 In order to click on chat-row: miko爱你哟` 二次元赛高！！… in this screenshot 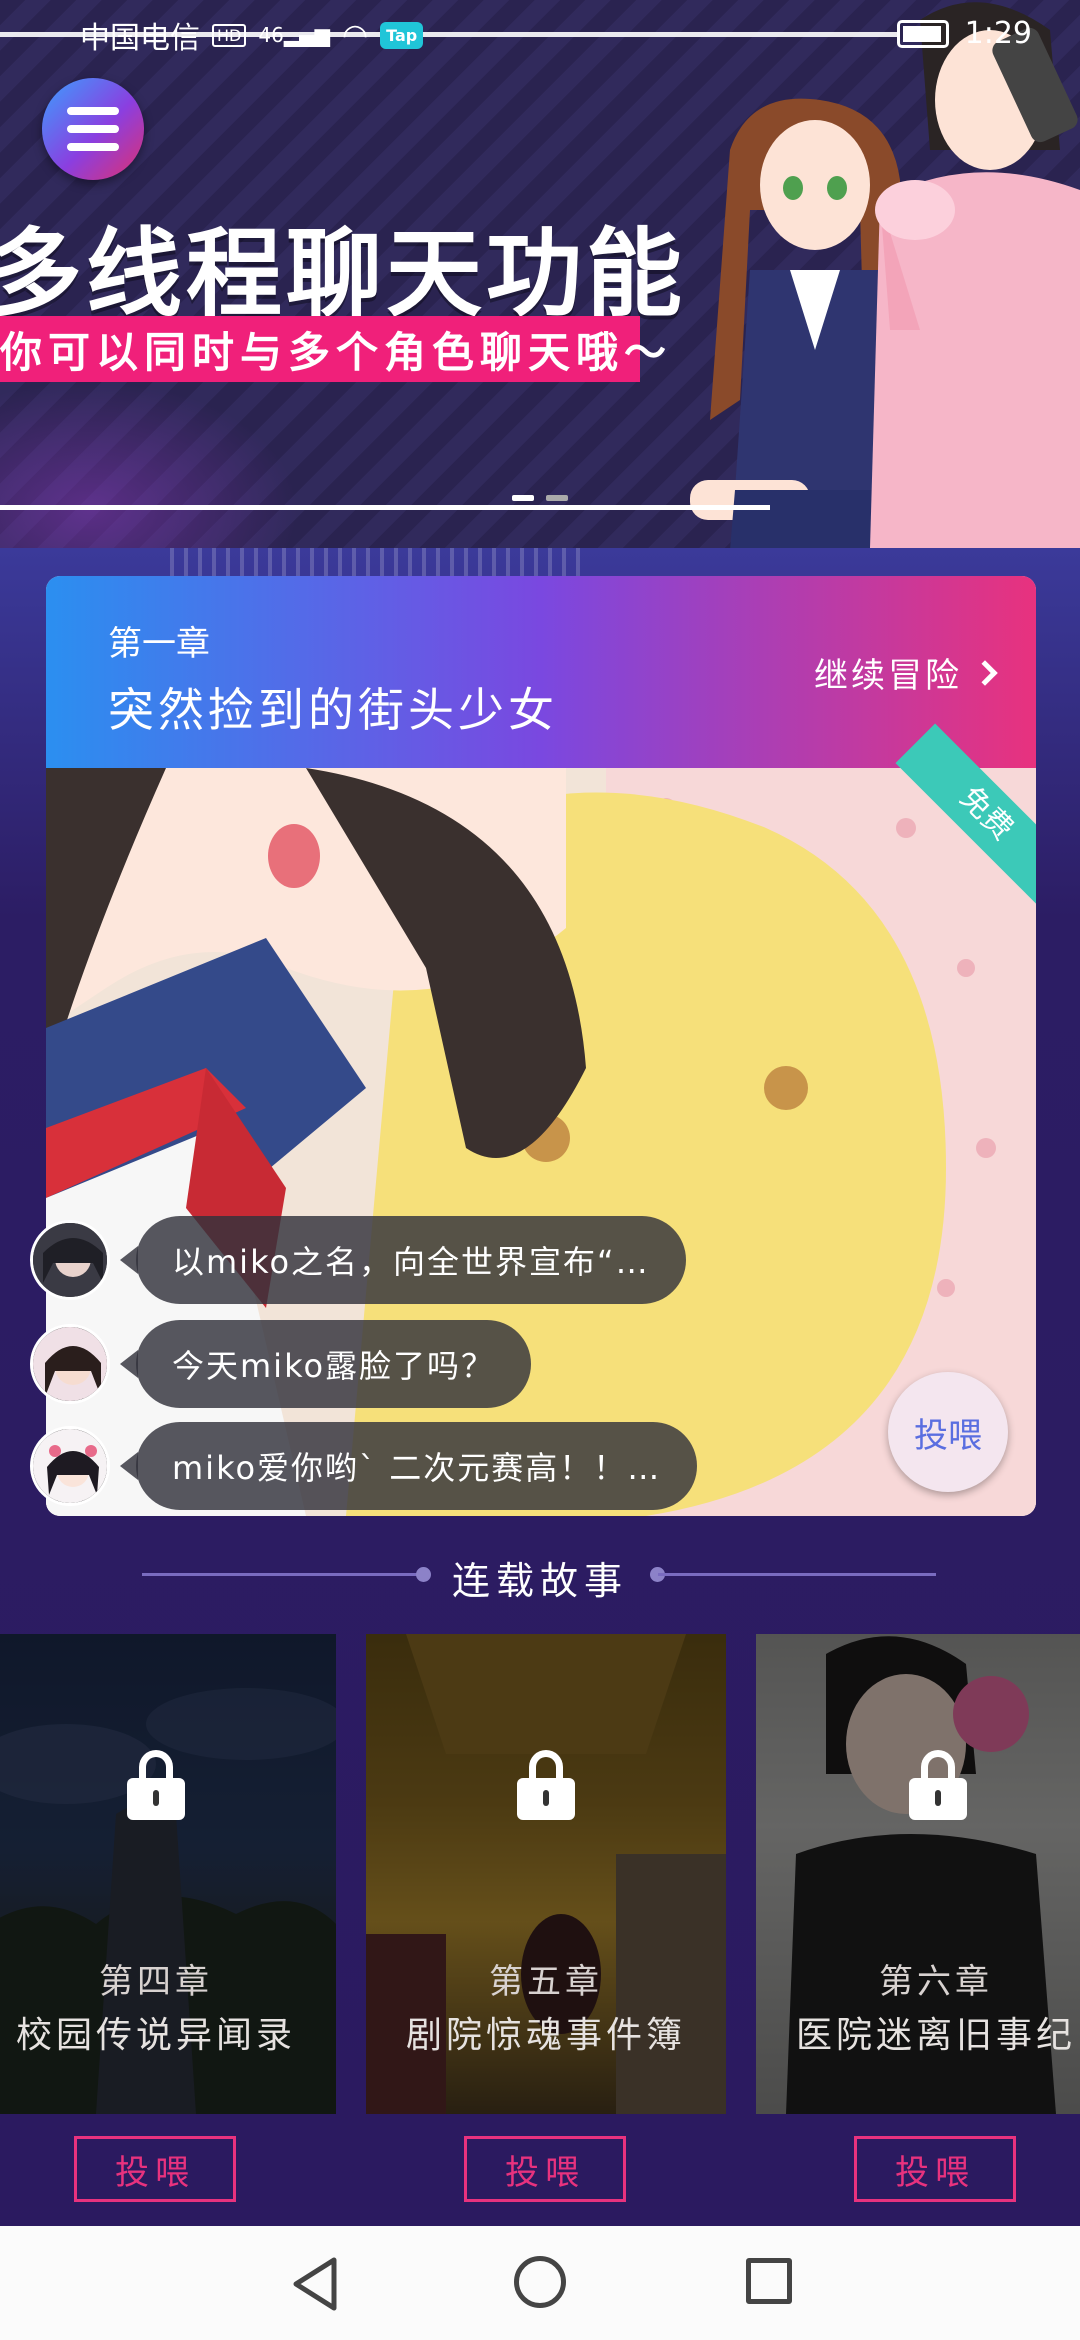, I will do `click(364, 1466)`.